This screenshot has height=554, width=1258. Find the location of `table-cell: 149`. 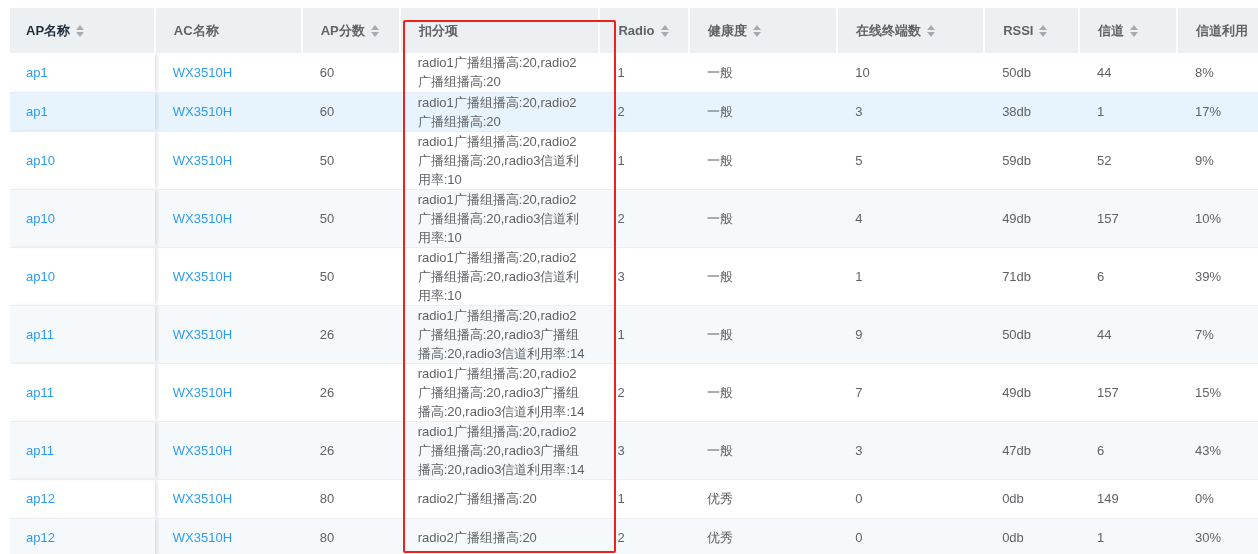

table-cell: 149 is located at coordinates (1108, 498).